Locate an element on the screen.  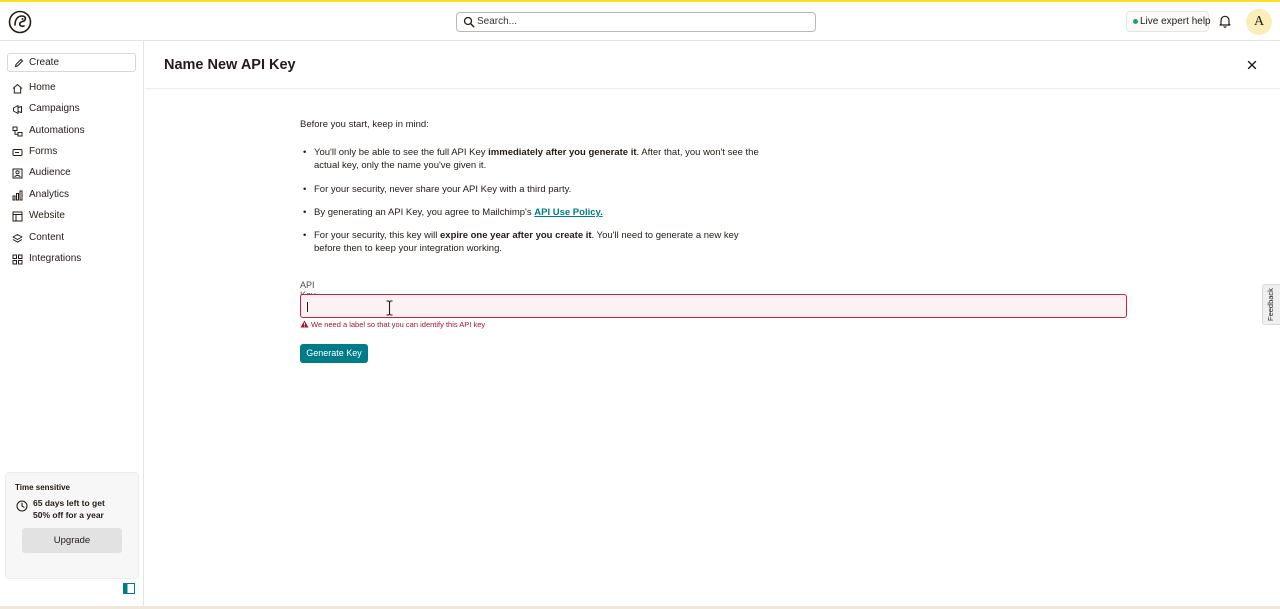
dialog-header: Name New API Key is located at coordinates (712, 65).